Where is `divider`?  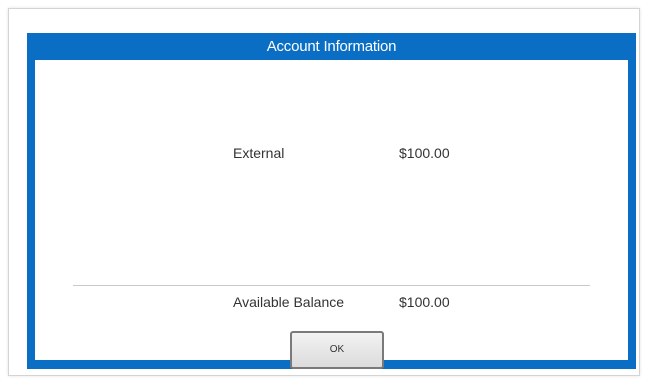
divider is located at coordinates (331, 285).